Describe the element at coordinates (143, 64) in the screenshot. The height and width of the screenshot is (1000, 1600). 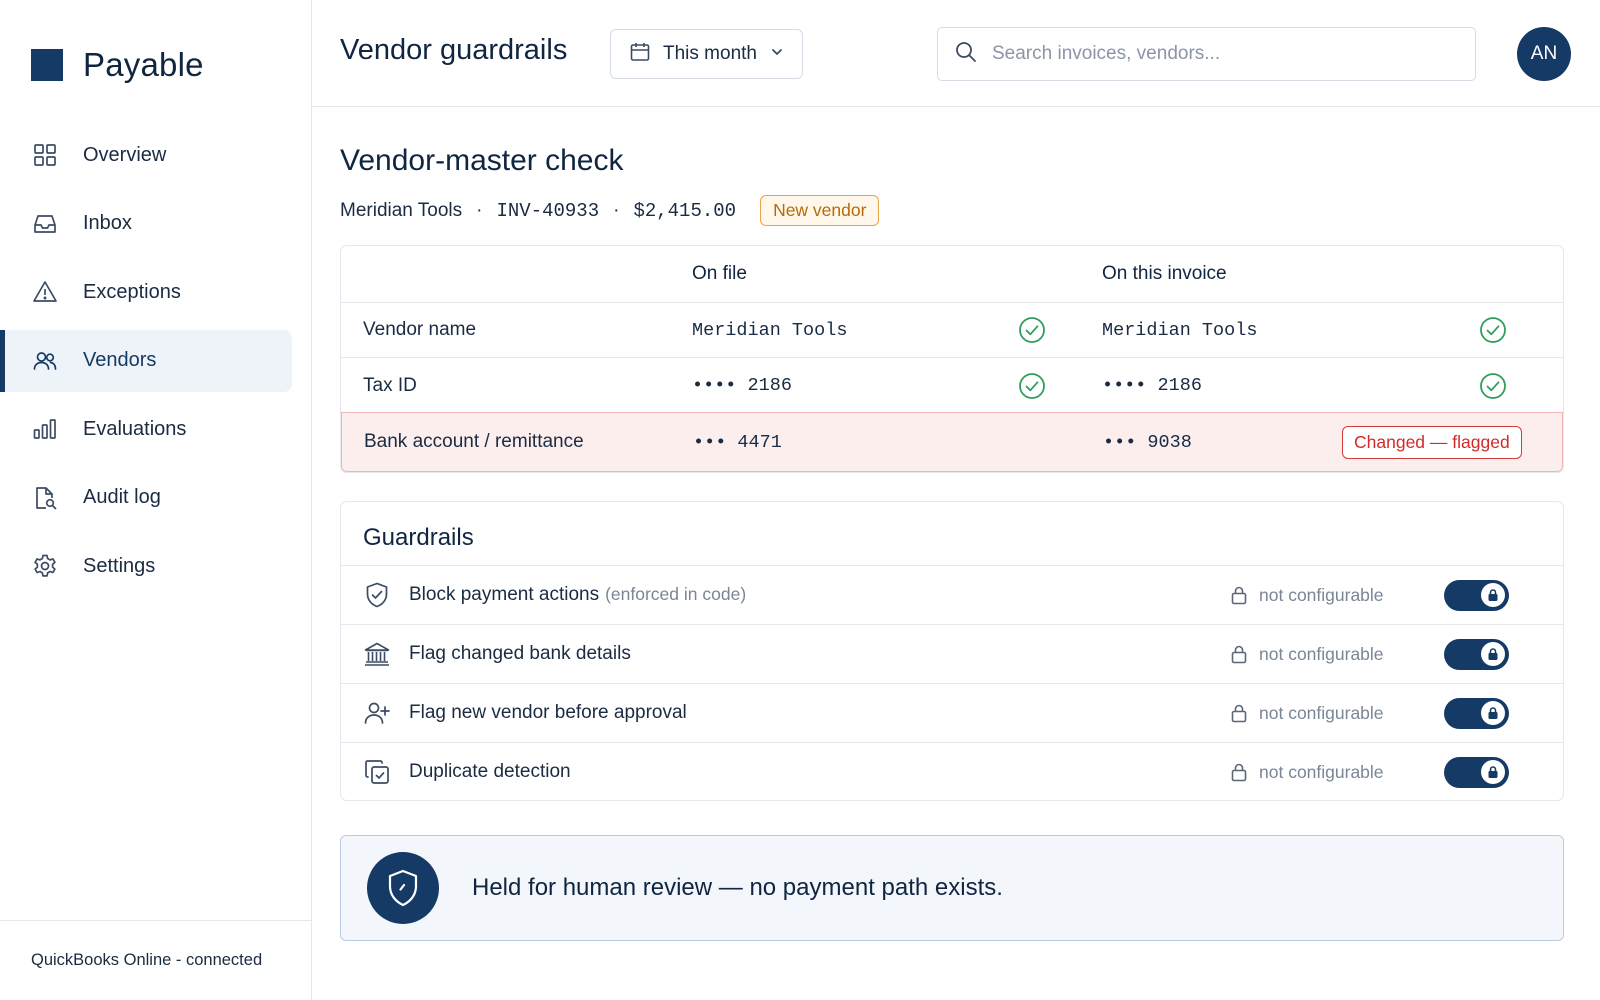
I see `app-name: Payable` at that location.